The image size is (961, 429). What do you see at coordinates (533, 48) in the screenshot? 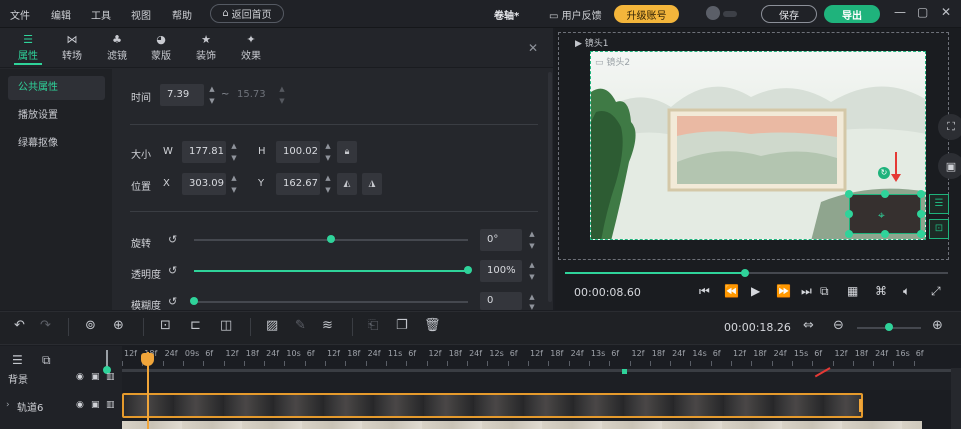
I see `panel-close-icon: ✕` at bounding box center [533, 48].